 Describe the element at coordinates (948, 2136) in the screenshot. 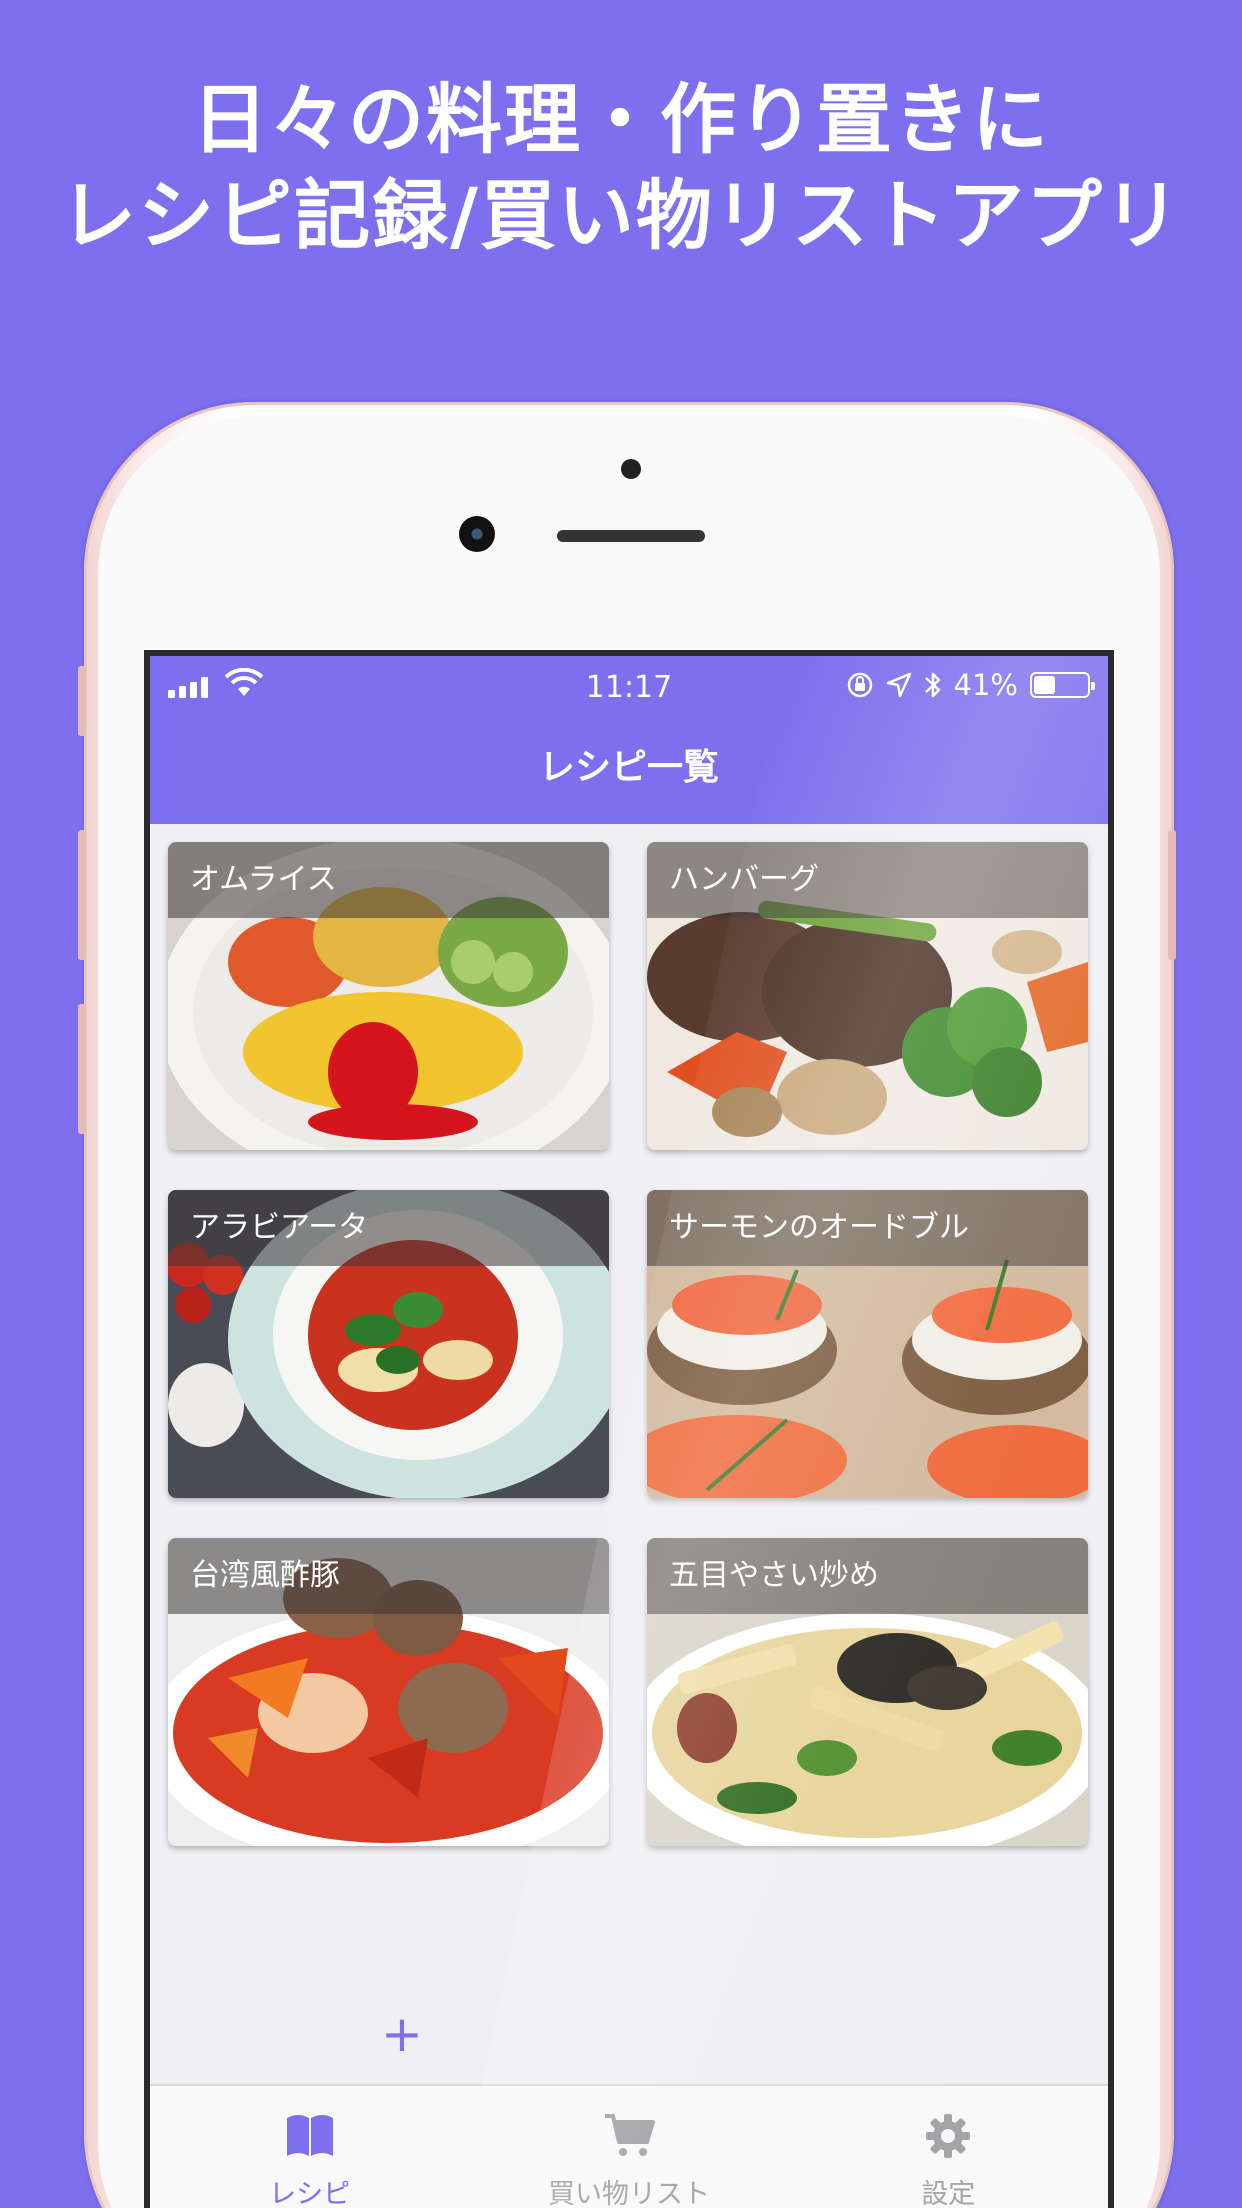

I see `gear-icon` at that location.